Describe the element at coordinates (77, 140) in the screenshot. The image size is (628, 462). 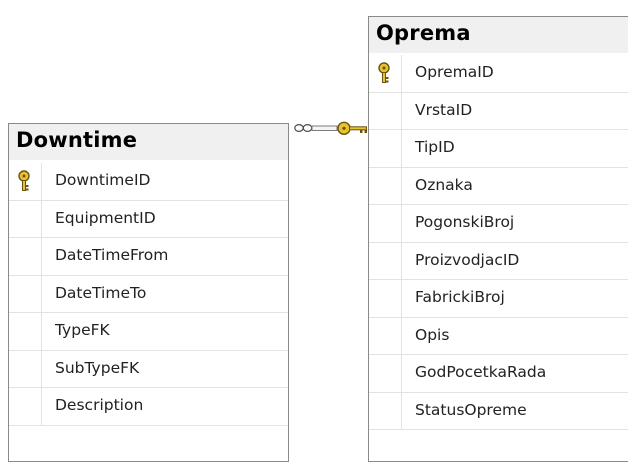
I see `table-title: Downtime` at that location.